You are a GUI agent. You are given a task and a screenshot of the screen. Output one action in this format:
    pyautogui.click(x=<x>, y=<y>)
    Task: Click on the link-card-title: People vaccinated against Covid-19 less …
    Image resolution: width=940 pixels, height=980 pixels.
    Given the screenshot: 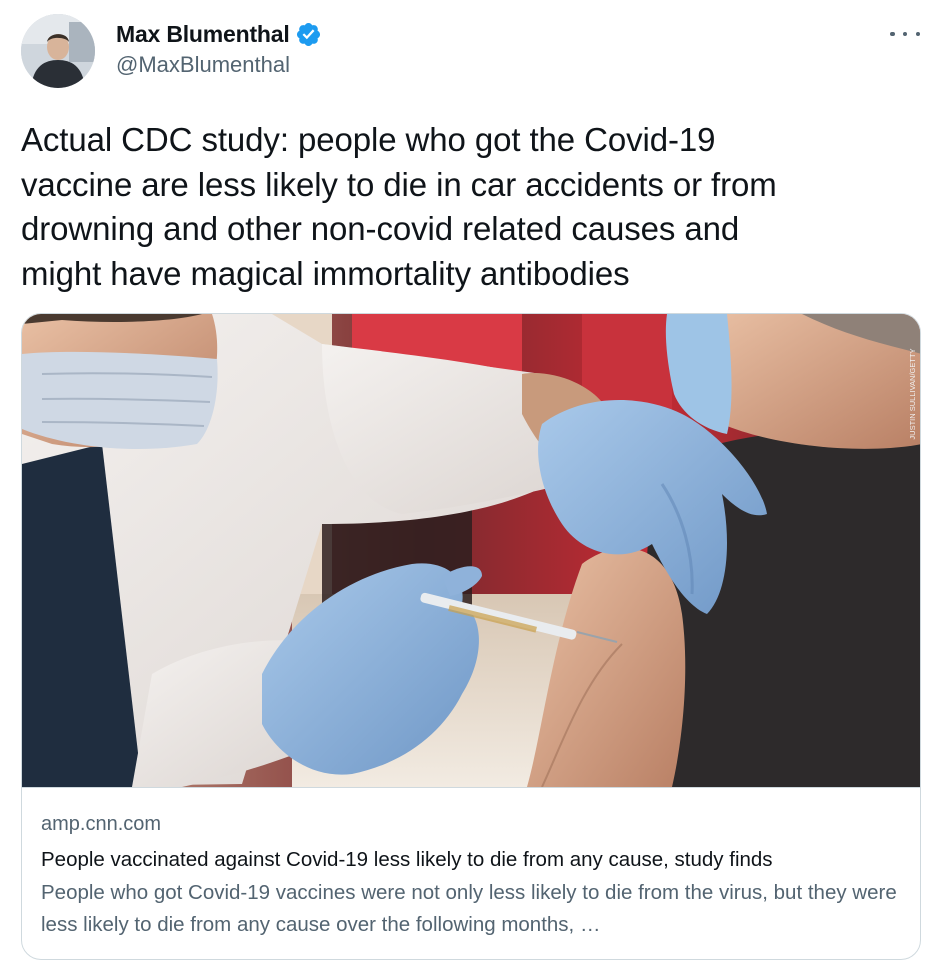 What is the action you would take?
    pyautogui.click(x=407, y=859)
    